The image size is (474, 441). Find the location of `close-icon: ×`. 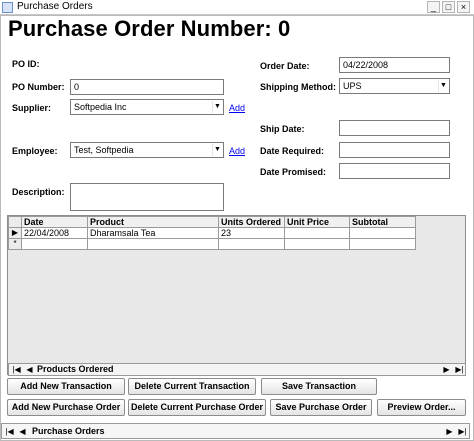

close-icon: × is located at coordinates (463, 7).